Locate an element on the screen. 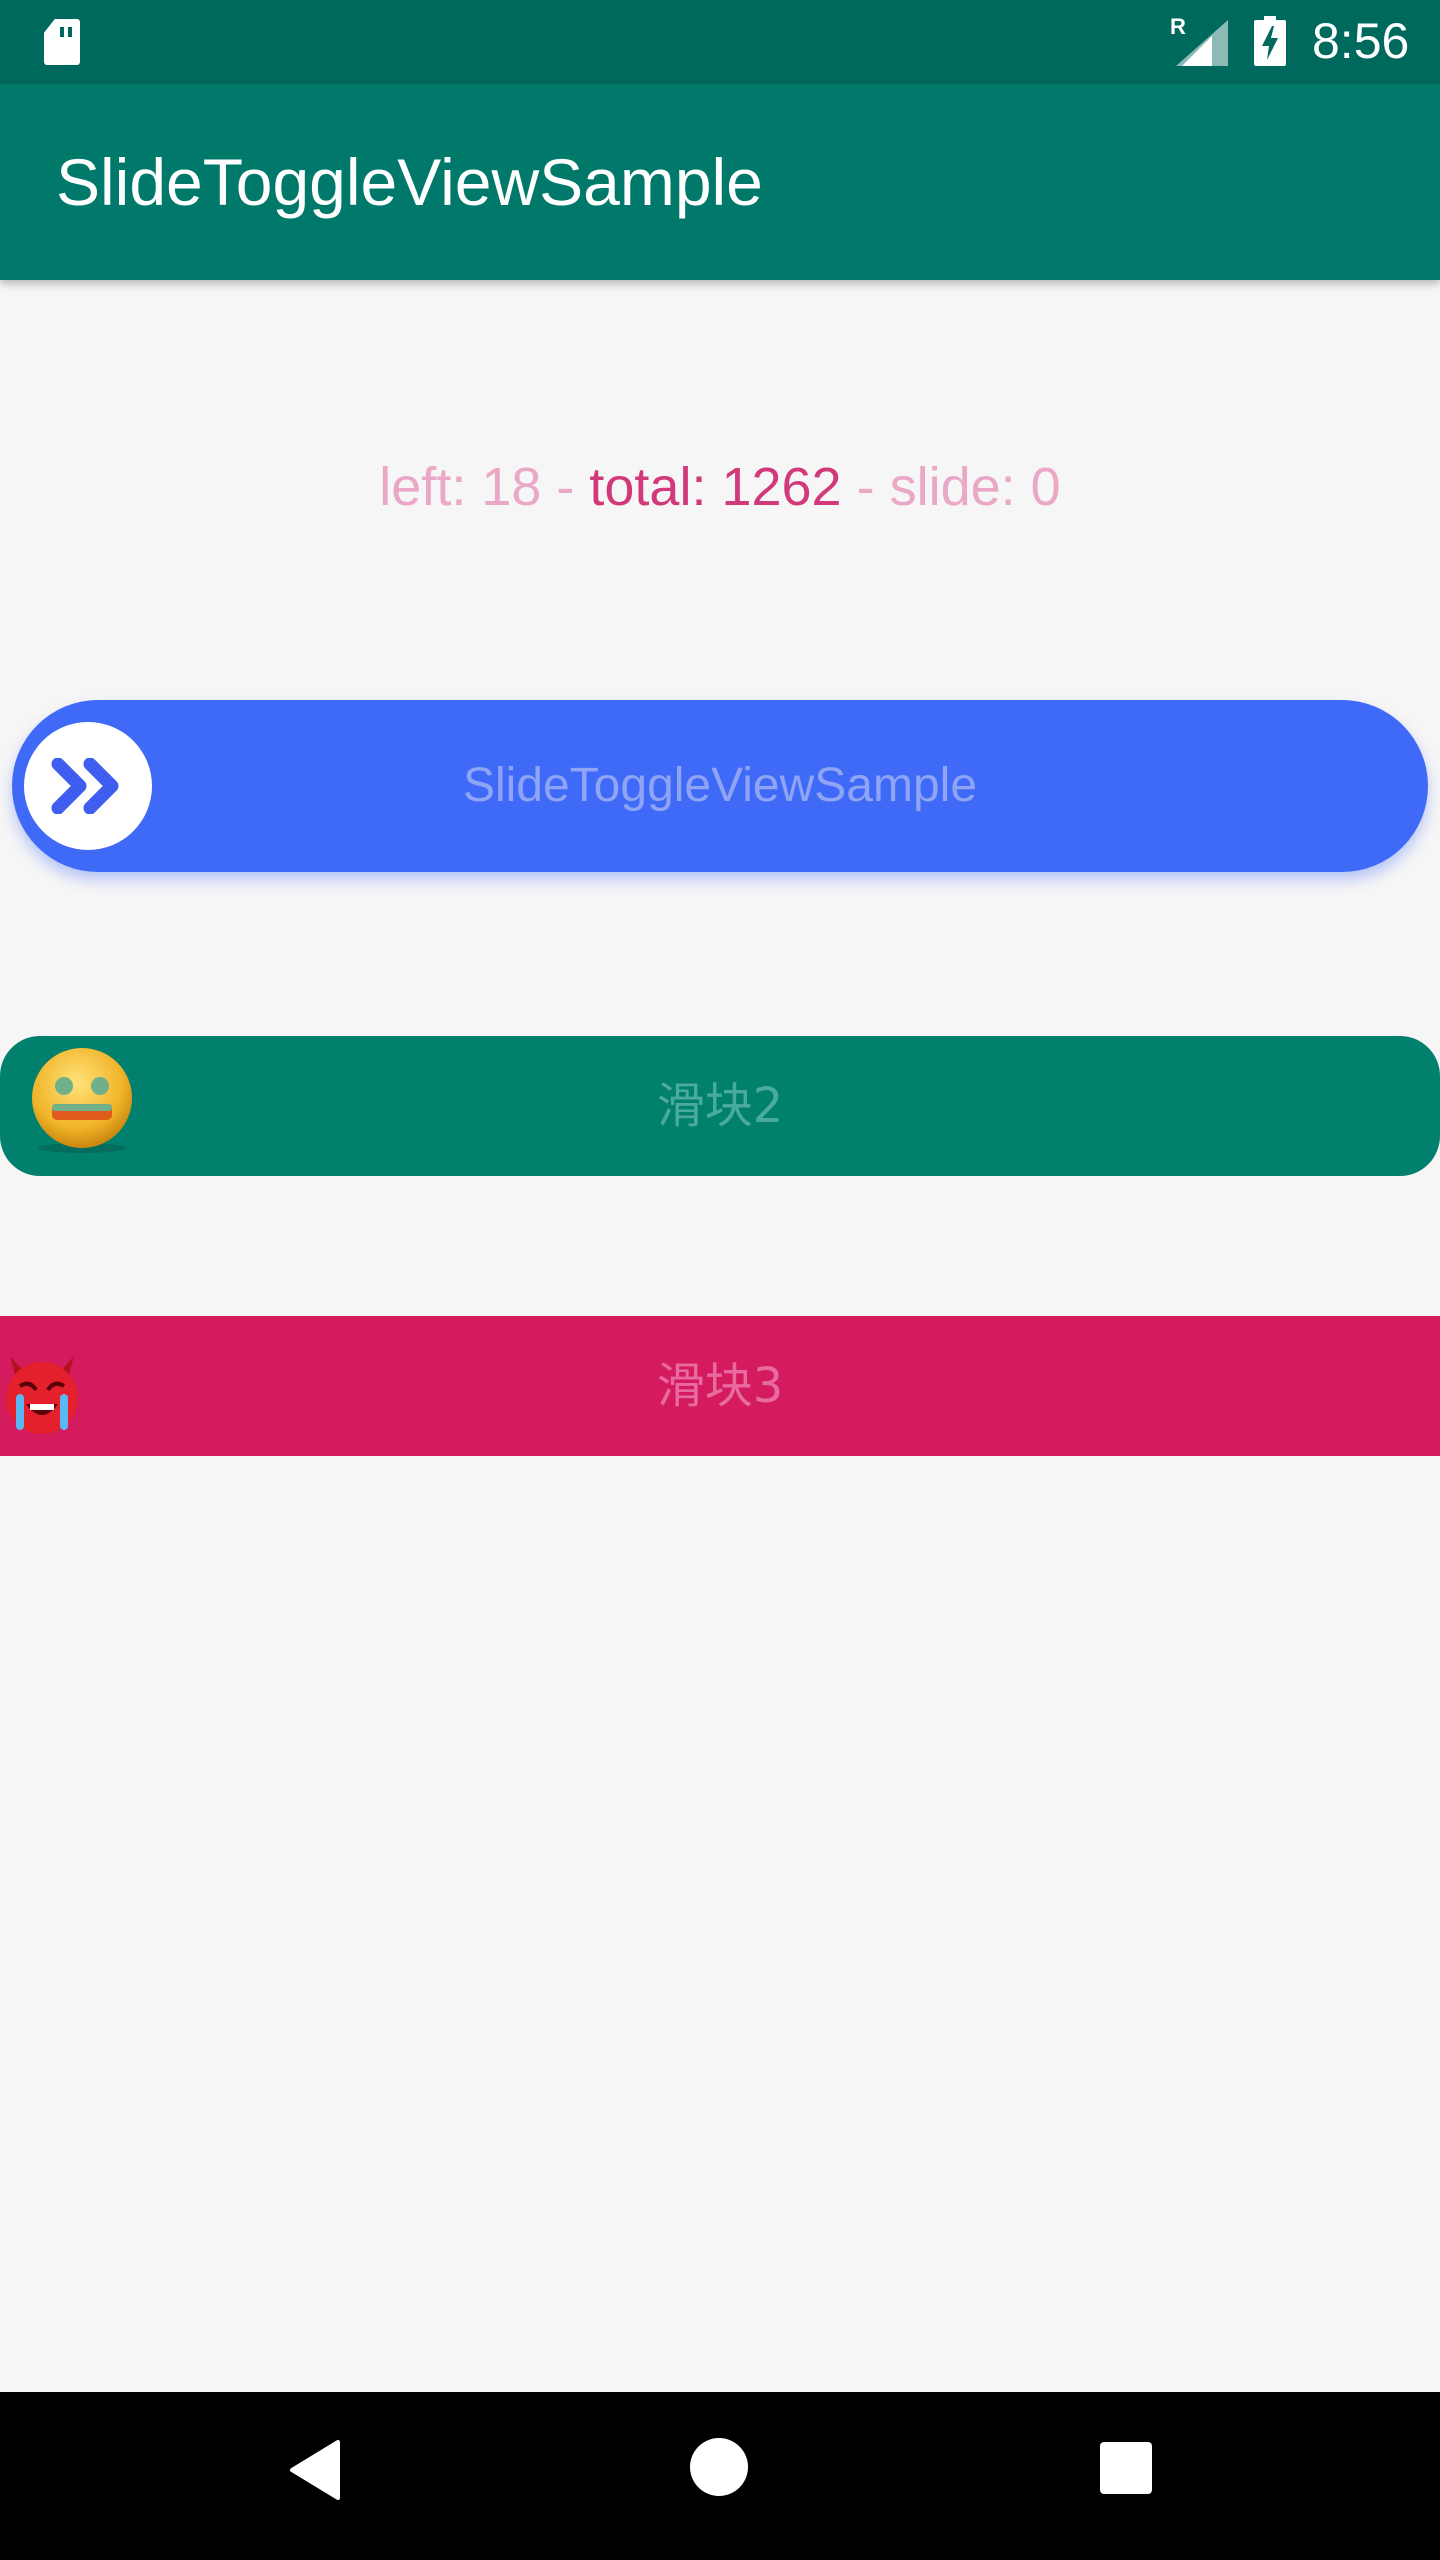 The height and width of the screenshot is (2560, 1440). progress-info: left: 18 - total: 1262 - slide: 0 is located at coordinates (720, 487).